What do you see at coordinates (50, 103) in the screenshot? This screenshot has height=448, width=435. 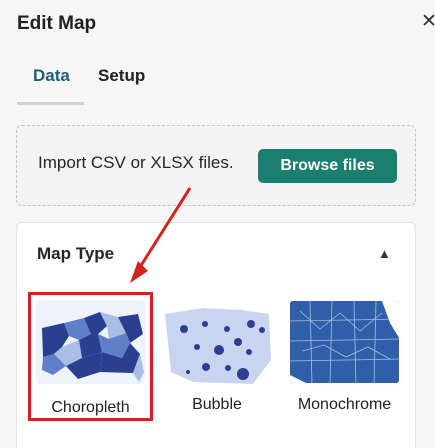 I see `active-tab-indicator` at bounding box center [50, 103].